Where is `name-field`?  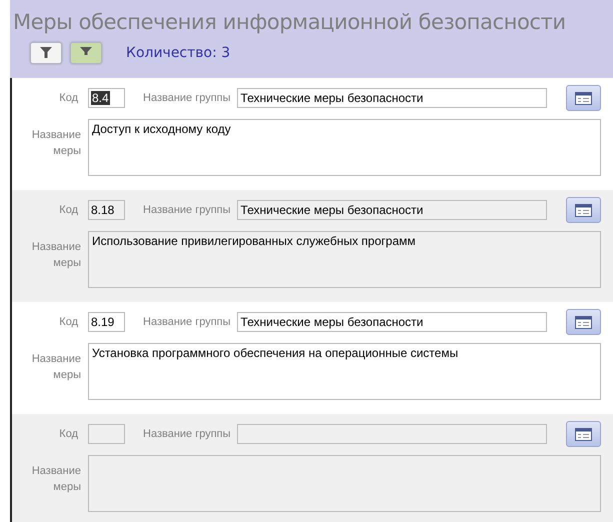 name-field is located at coordinates (344, 483).